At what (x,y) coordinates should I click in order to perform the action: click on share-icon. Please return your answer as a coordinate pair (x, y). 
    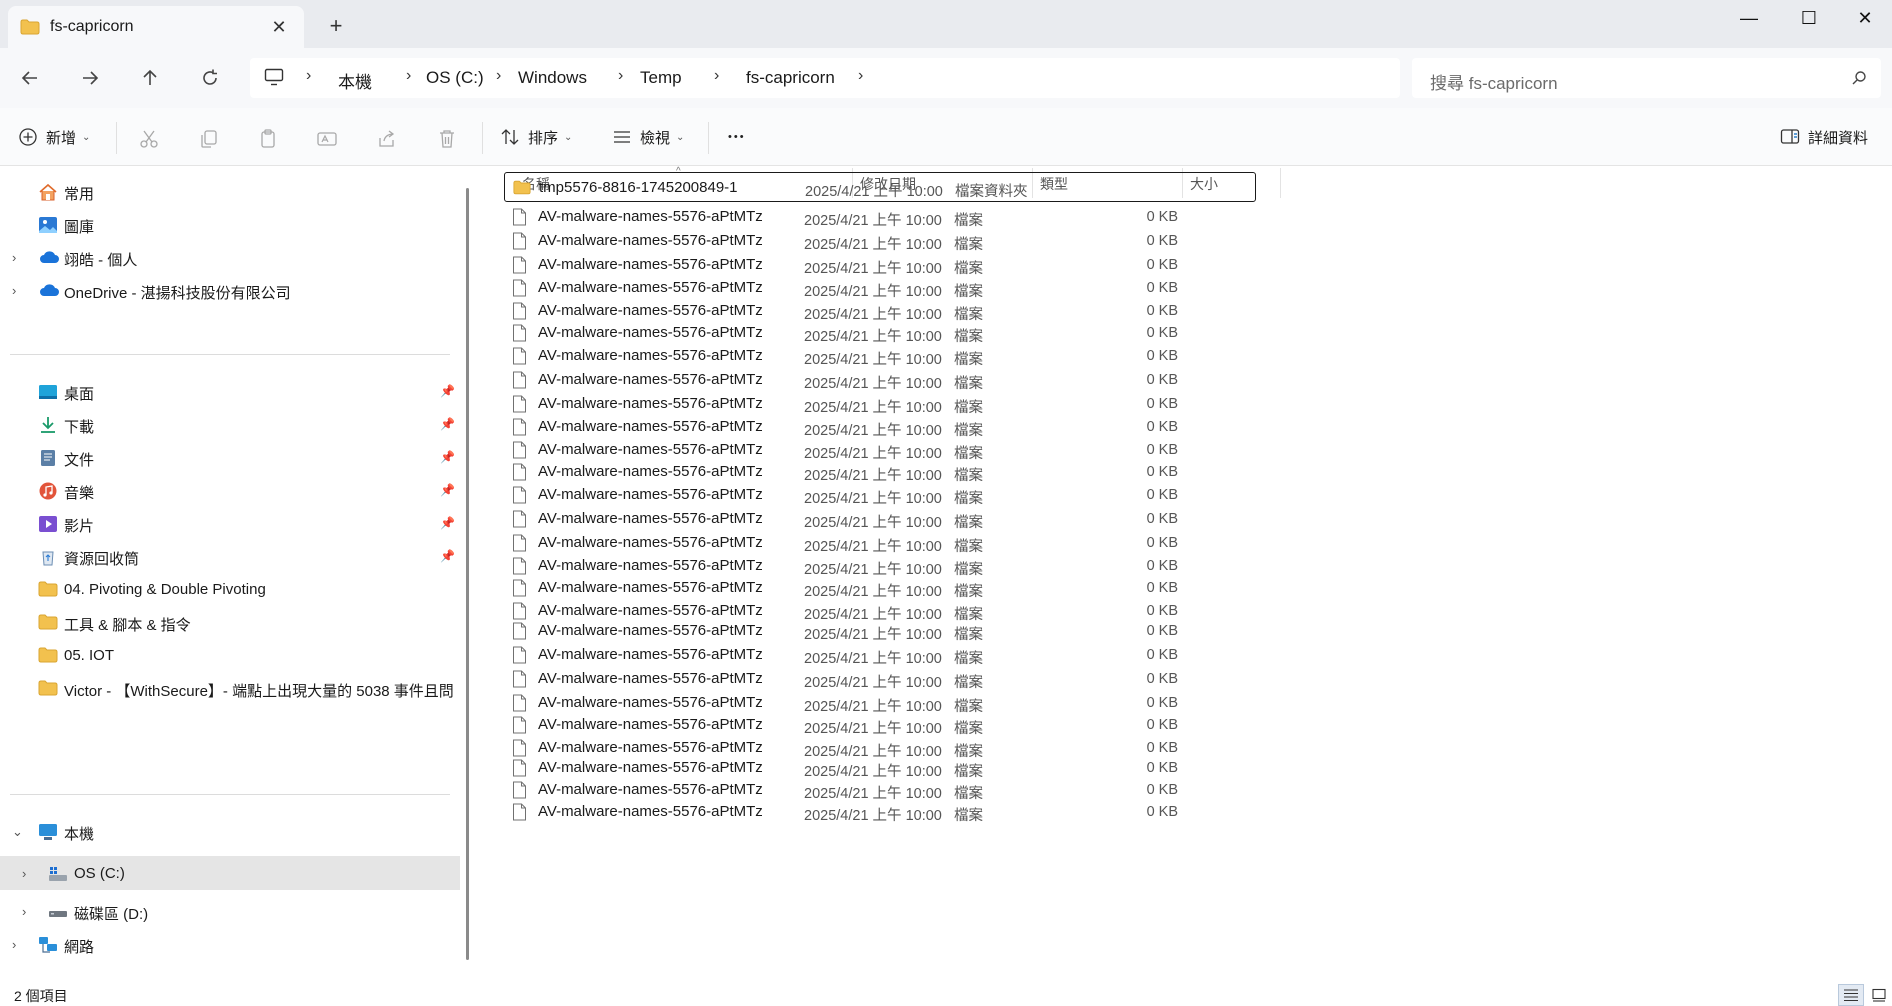
    Looking at the image, I should click on (387, 139).